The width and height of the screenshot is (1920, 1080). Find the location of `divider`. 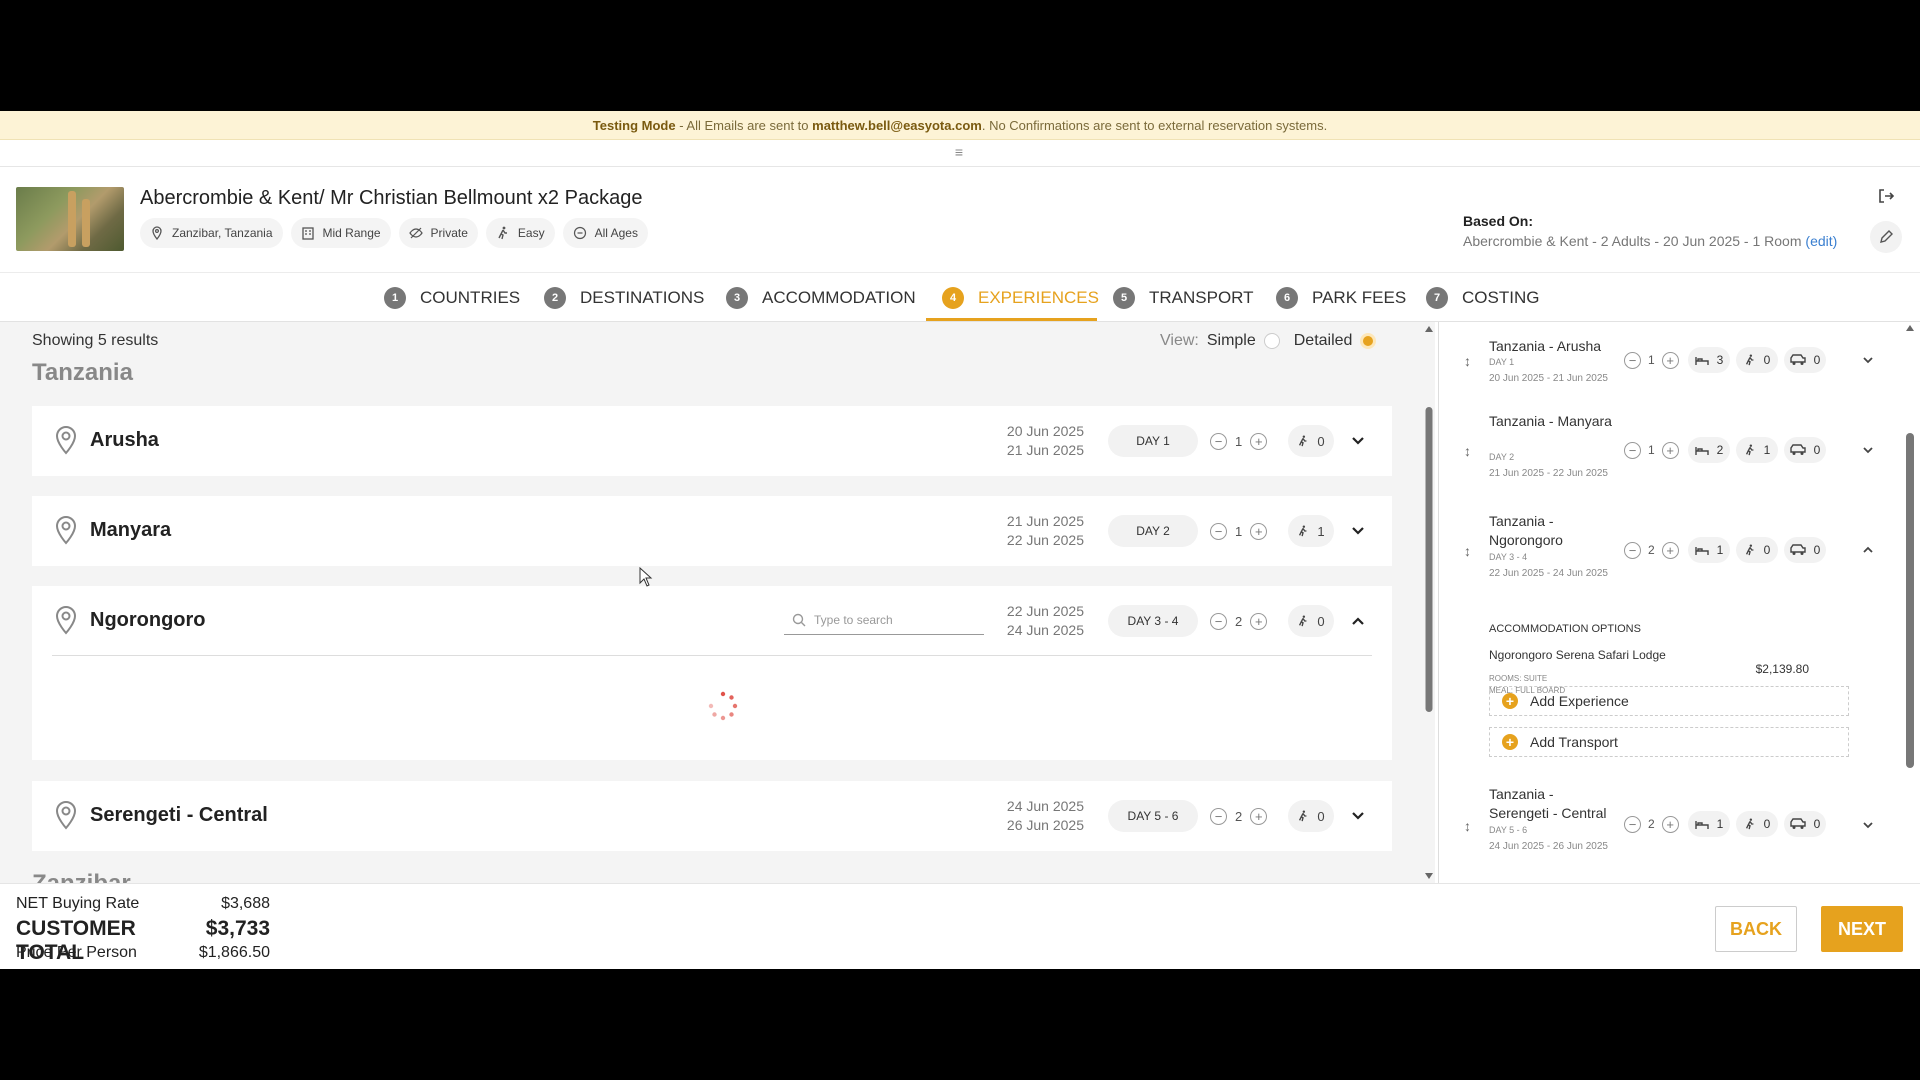

divider is located at coordinates (712, 655).